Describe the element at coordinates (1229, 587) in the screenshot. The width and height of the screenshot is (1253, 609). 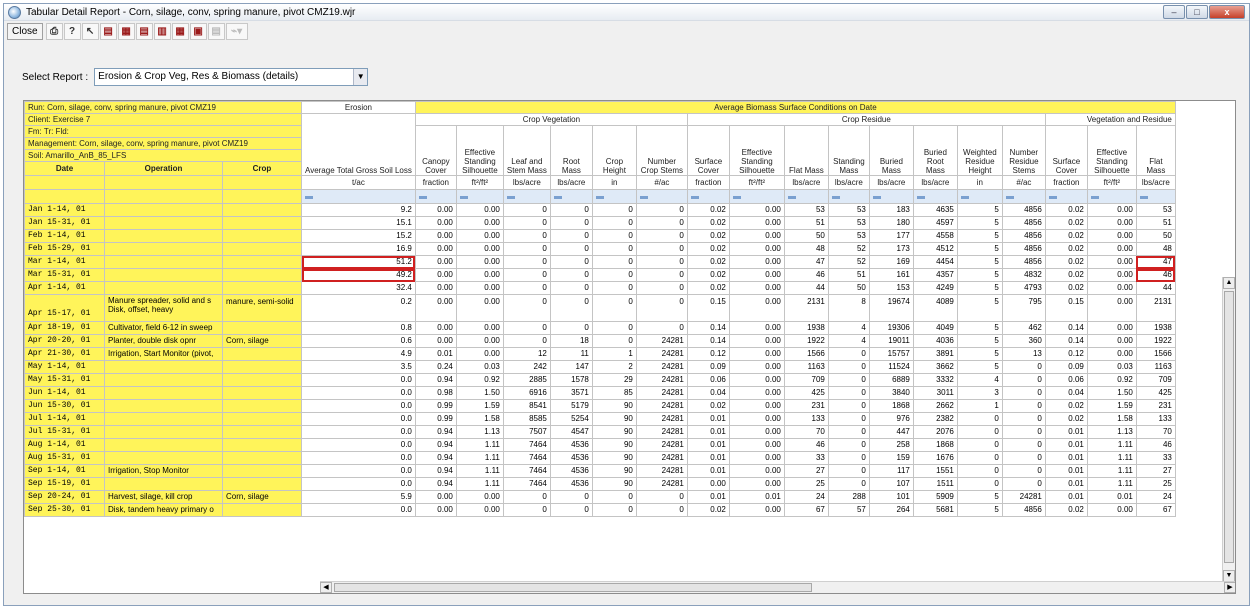
I see `scroll-right-icon: ▶` at that location.